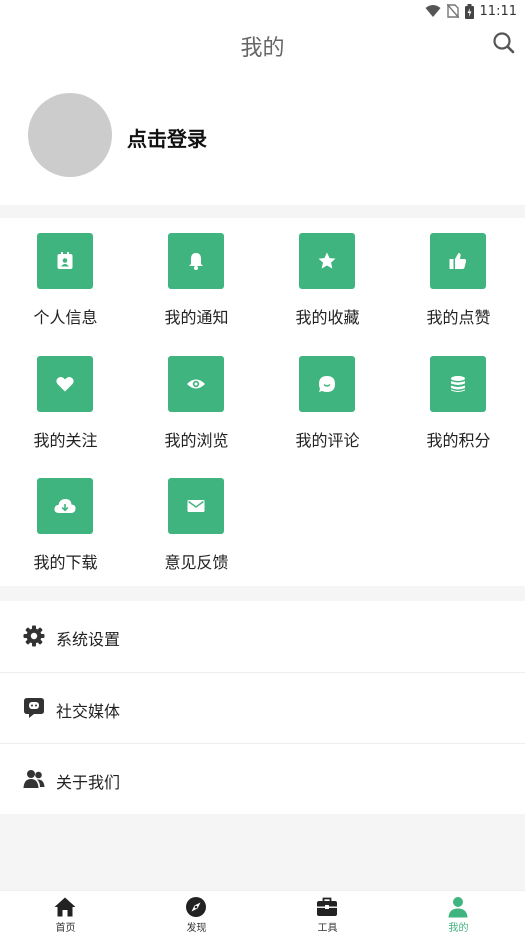  What do you see at coordinates (88, 782) in the screenshot?
I see `menu-label: 关于我们` at bounding box center [88, 782].